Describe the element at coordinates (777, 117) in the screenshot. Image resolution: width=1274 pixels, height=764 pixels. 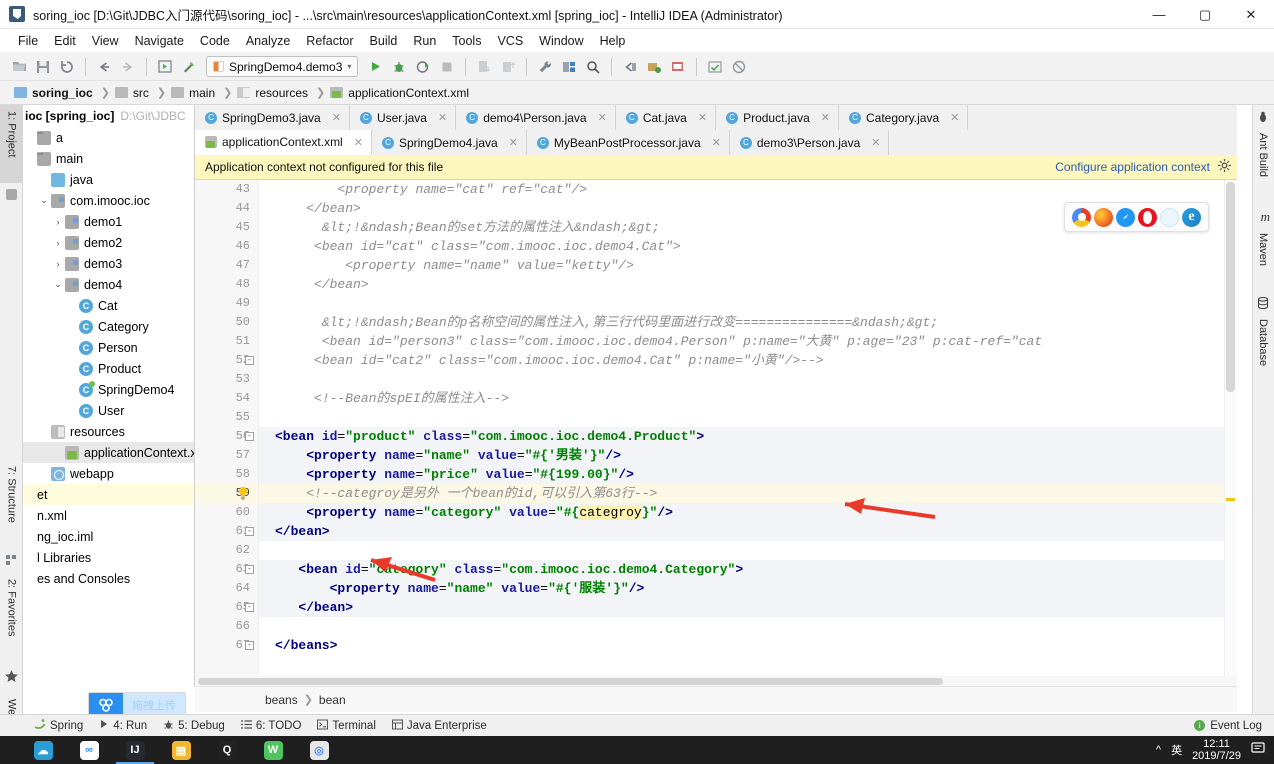
I see `editor-tab-product-java: C Product.java ✕` at that location.